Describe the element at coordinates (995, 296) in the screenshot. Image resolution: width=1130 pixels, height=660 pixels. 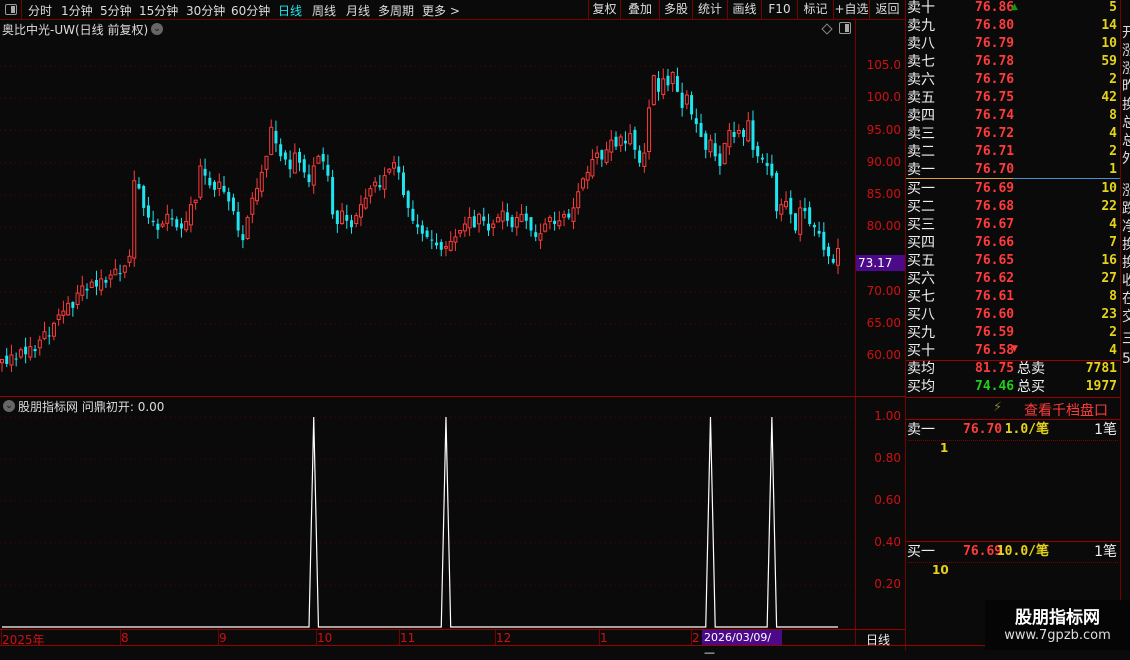
I see `level-price: 76.61` at that location.